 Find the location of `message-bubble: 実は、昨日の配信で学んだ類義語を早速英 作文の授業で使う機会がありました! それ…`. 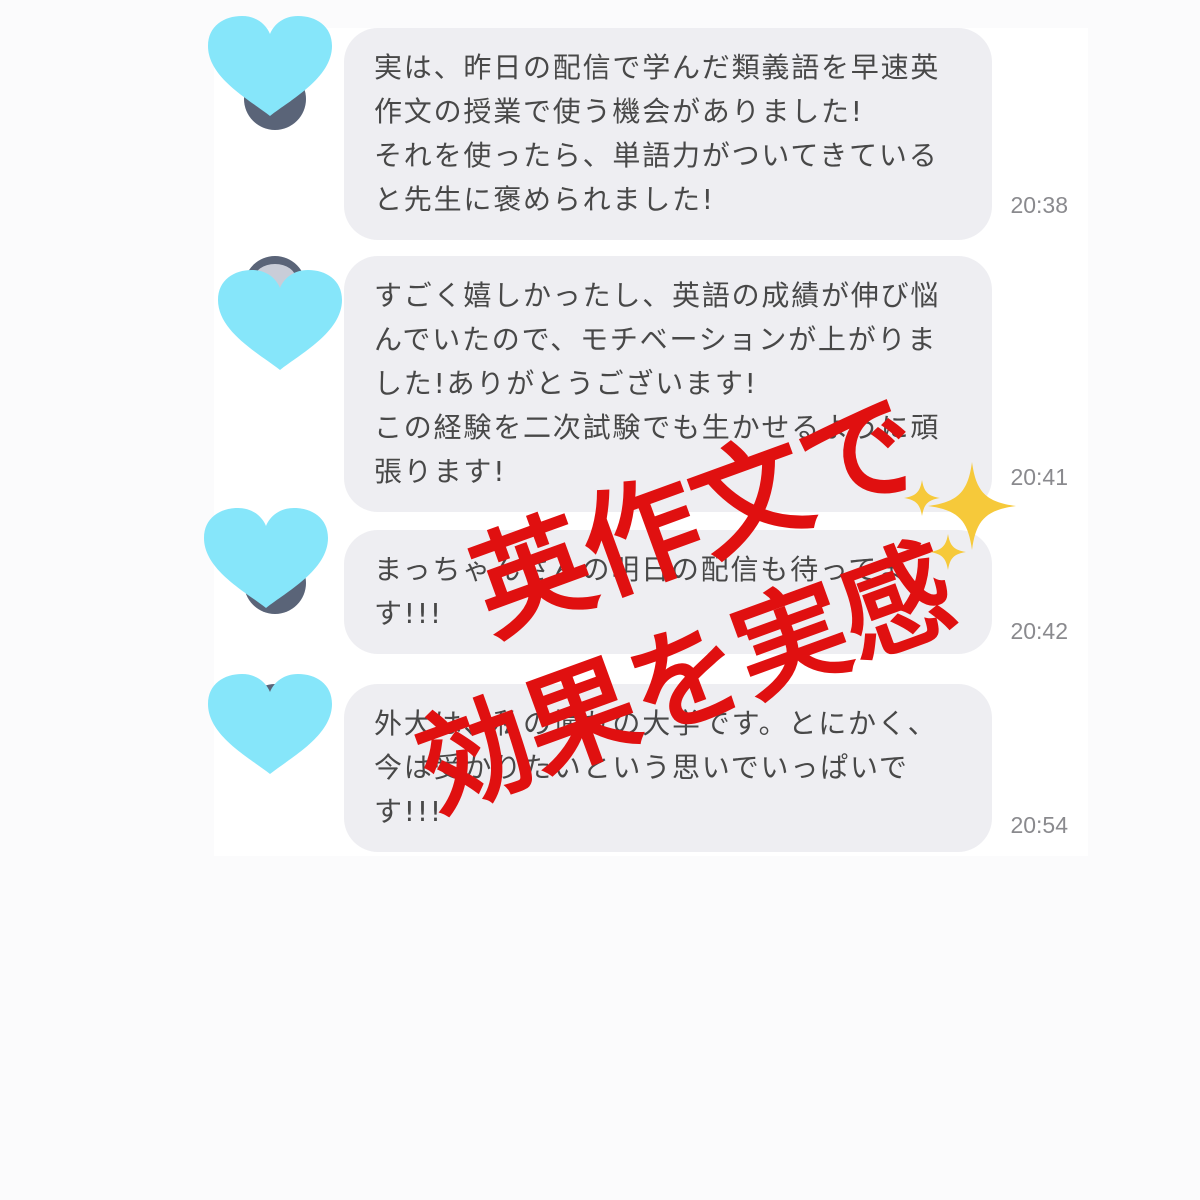

message-bubble: 実は、昨日の配信で学んだ類義語を早速英 作文の授業で使う機会がありました! それ… is located at coordinates (668, 134).